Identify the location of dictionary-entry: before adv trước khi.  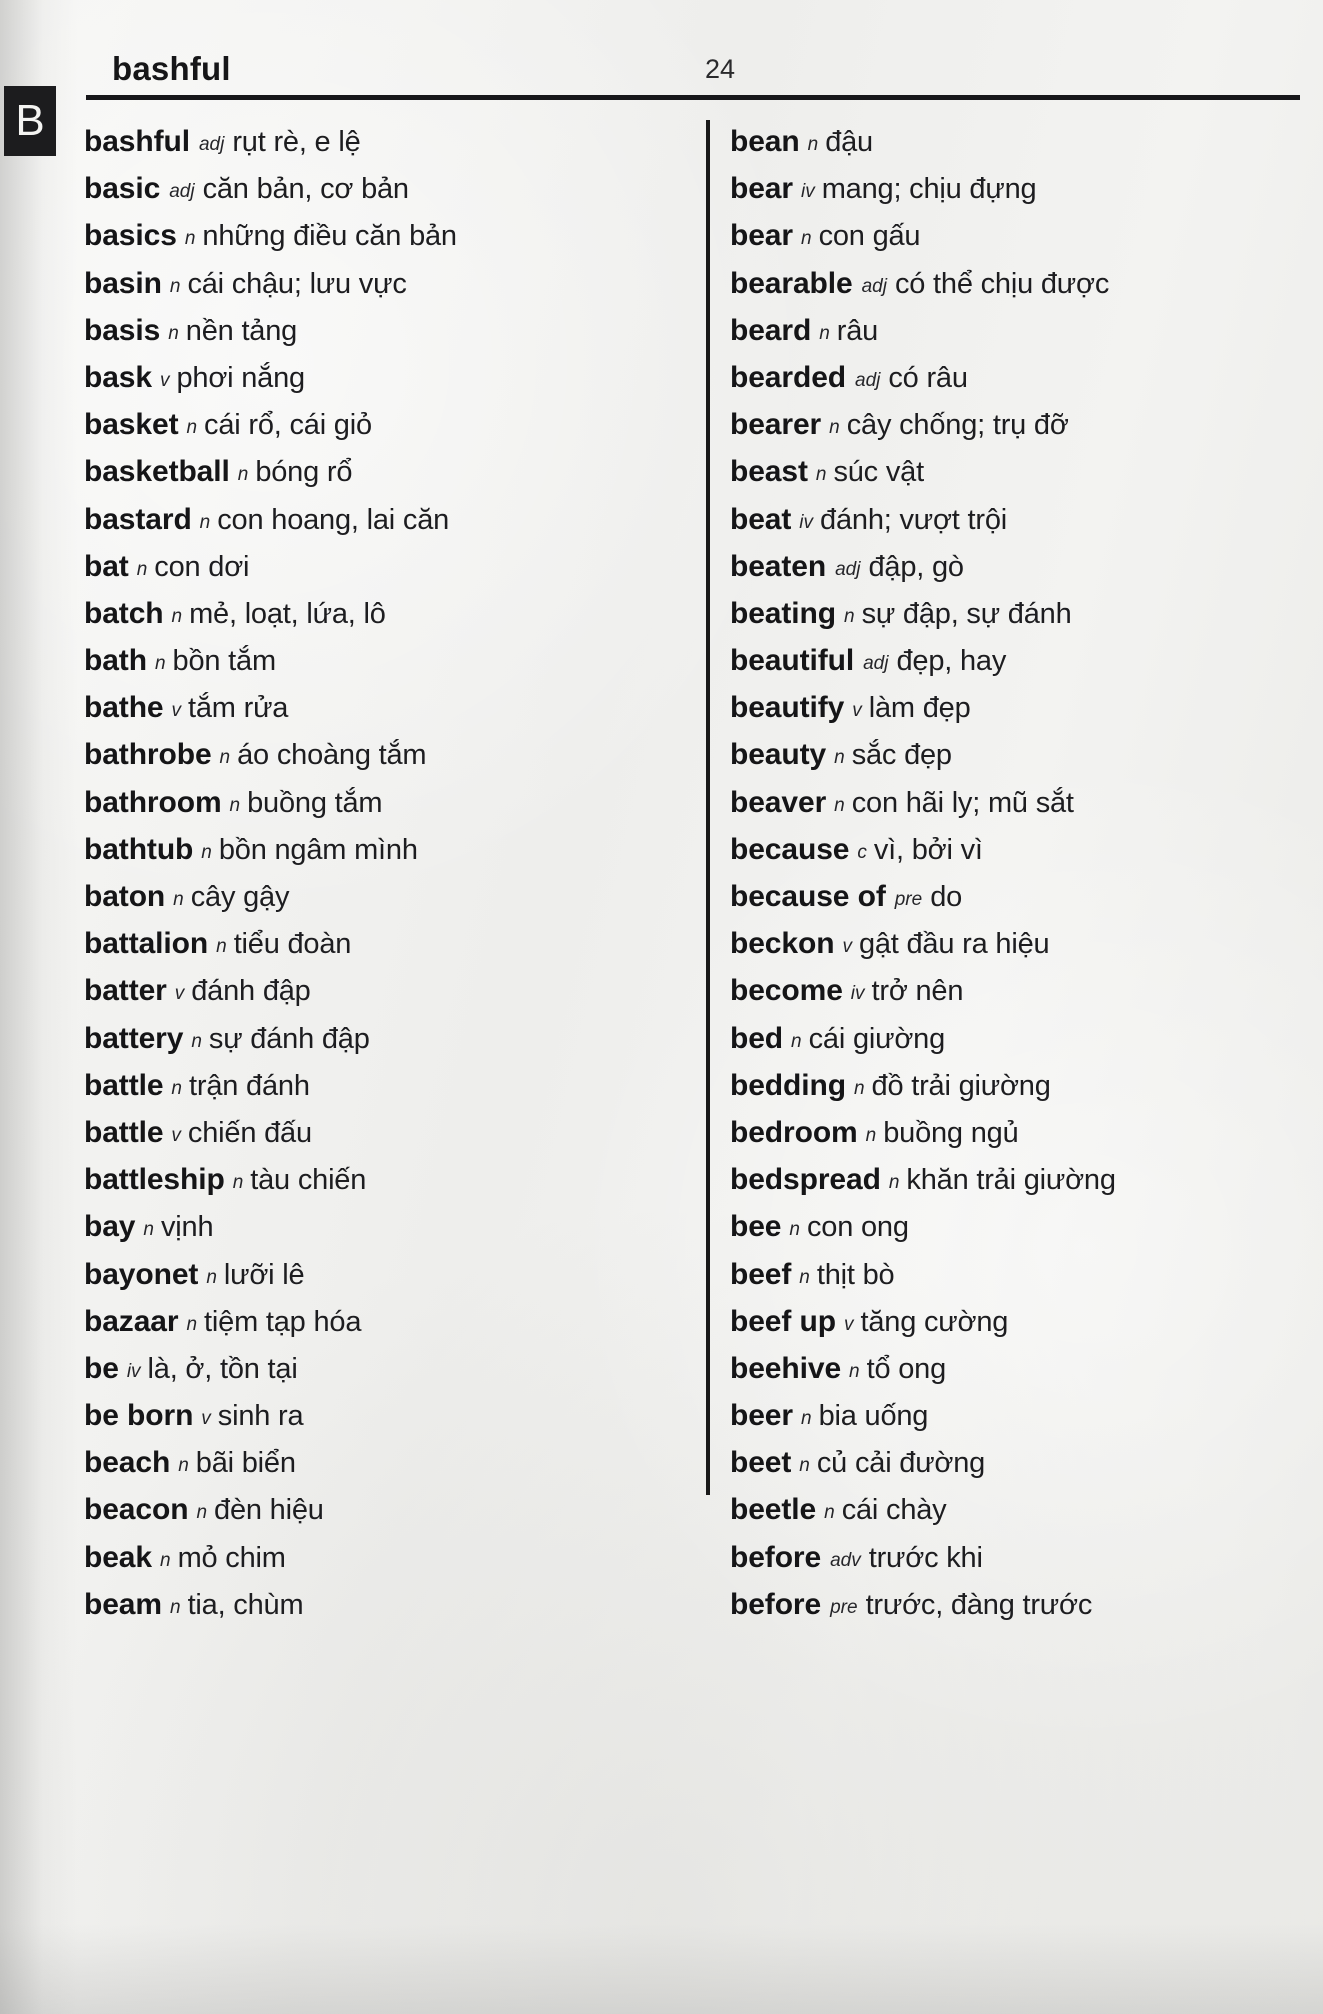
(1020, 1557).